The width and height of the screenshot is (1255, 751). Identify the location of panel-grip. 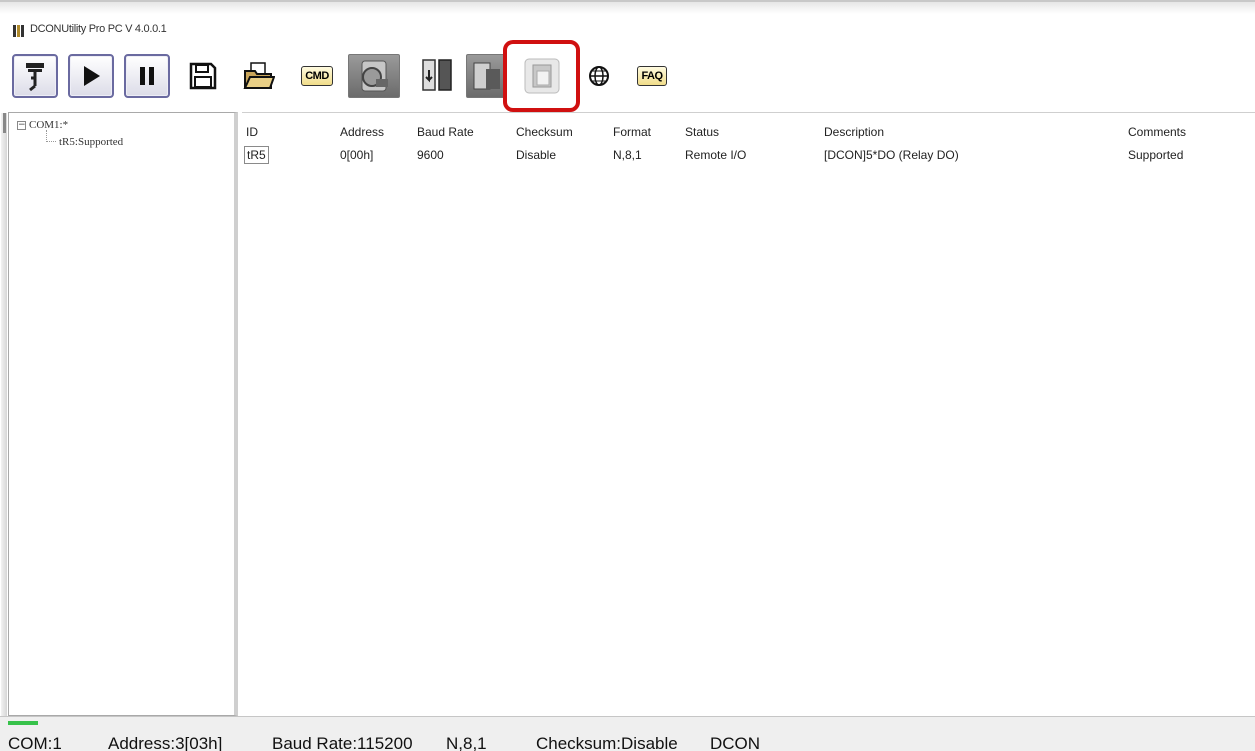
(4, 123).